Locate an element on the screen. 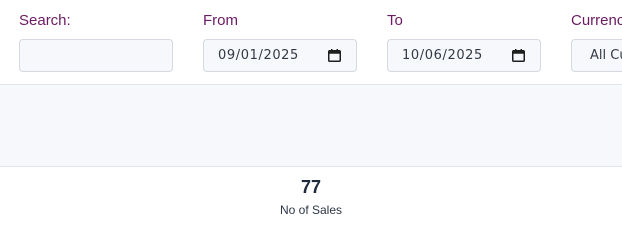  from-date-label: From is located at coordinates (220, 20).